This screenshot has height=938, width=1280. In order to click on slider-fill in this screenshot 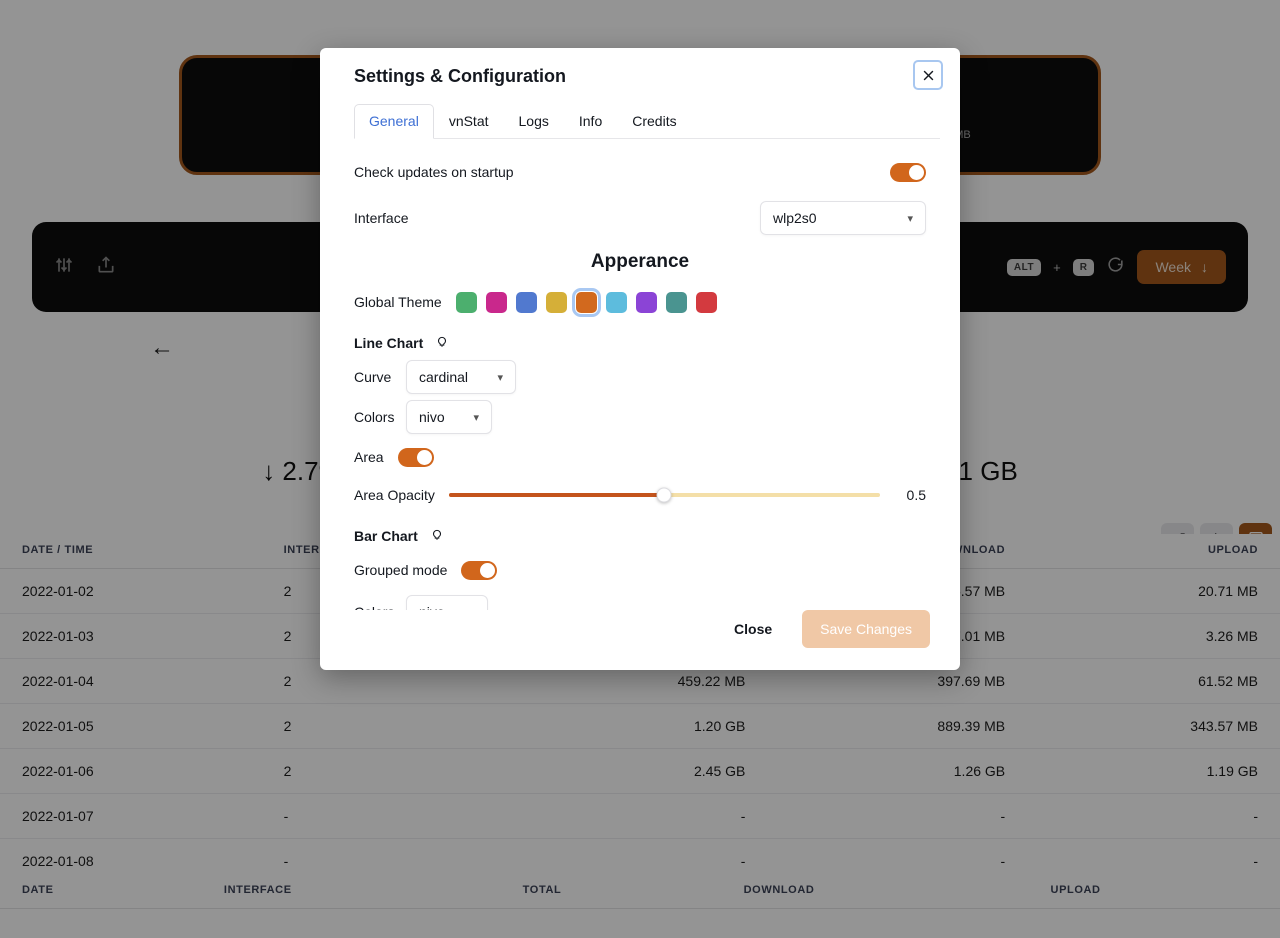, I will do `click(556, 495)`.